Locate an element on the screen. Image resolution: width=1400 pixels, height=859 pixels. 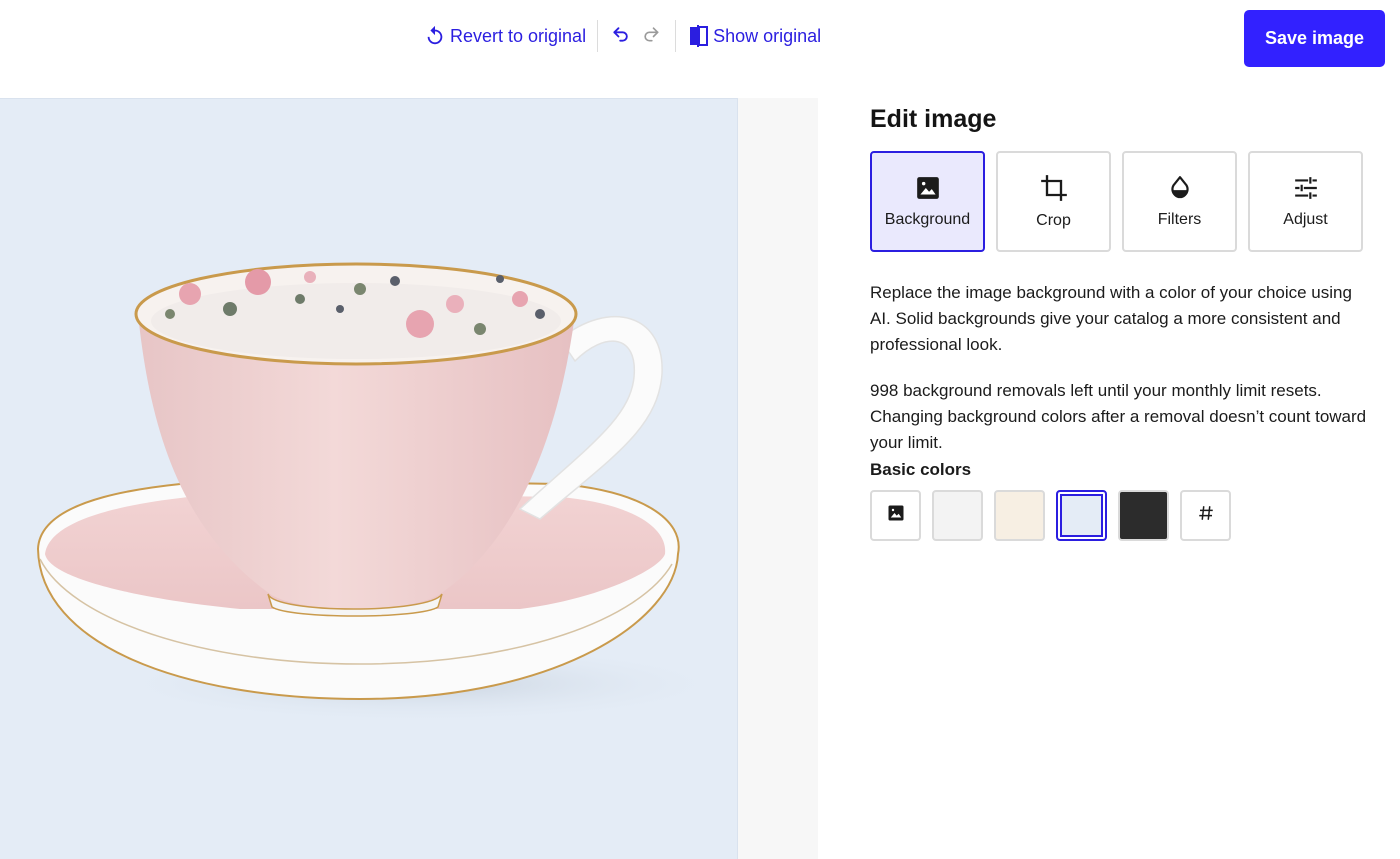
basic-colors-heading: Basic colors is located at coordinates (921, 469).